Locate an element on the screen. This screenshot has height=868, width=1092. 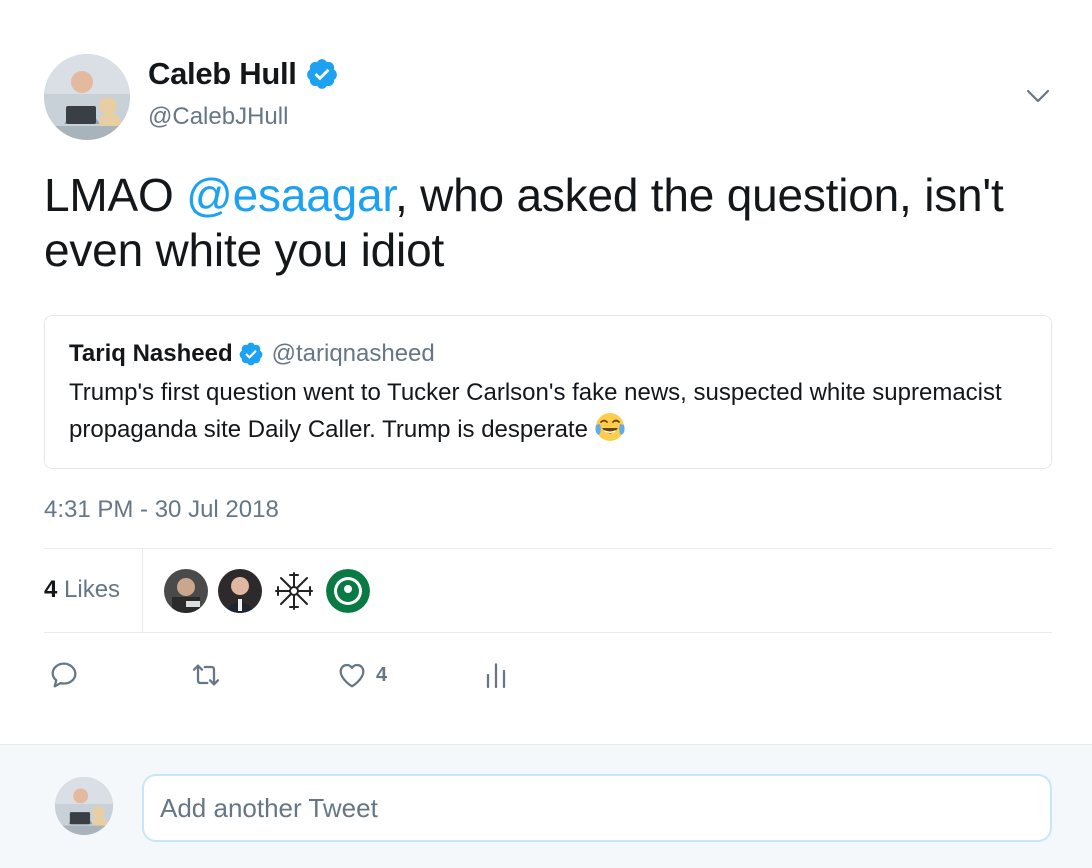
reply-input is located at coordinates (597, 808).